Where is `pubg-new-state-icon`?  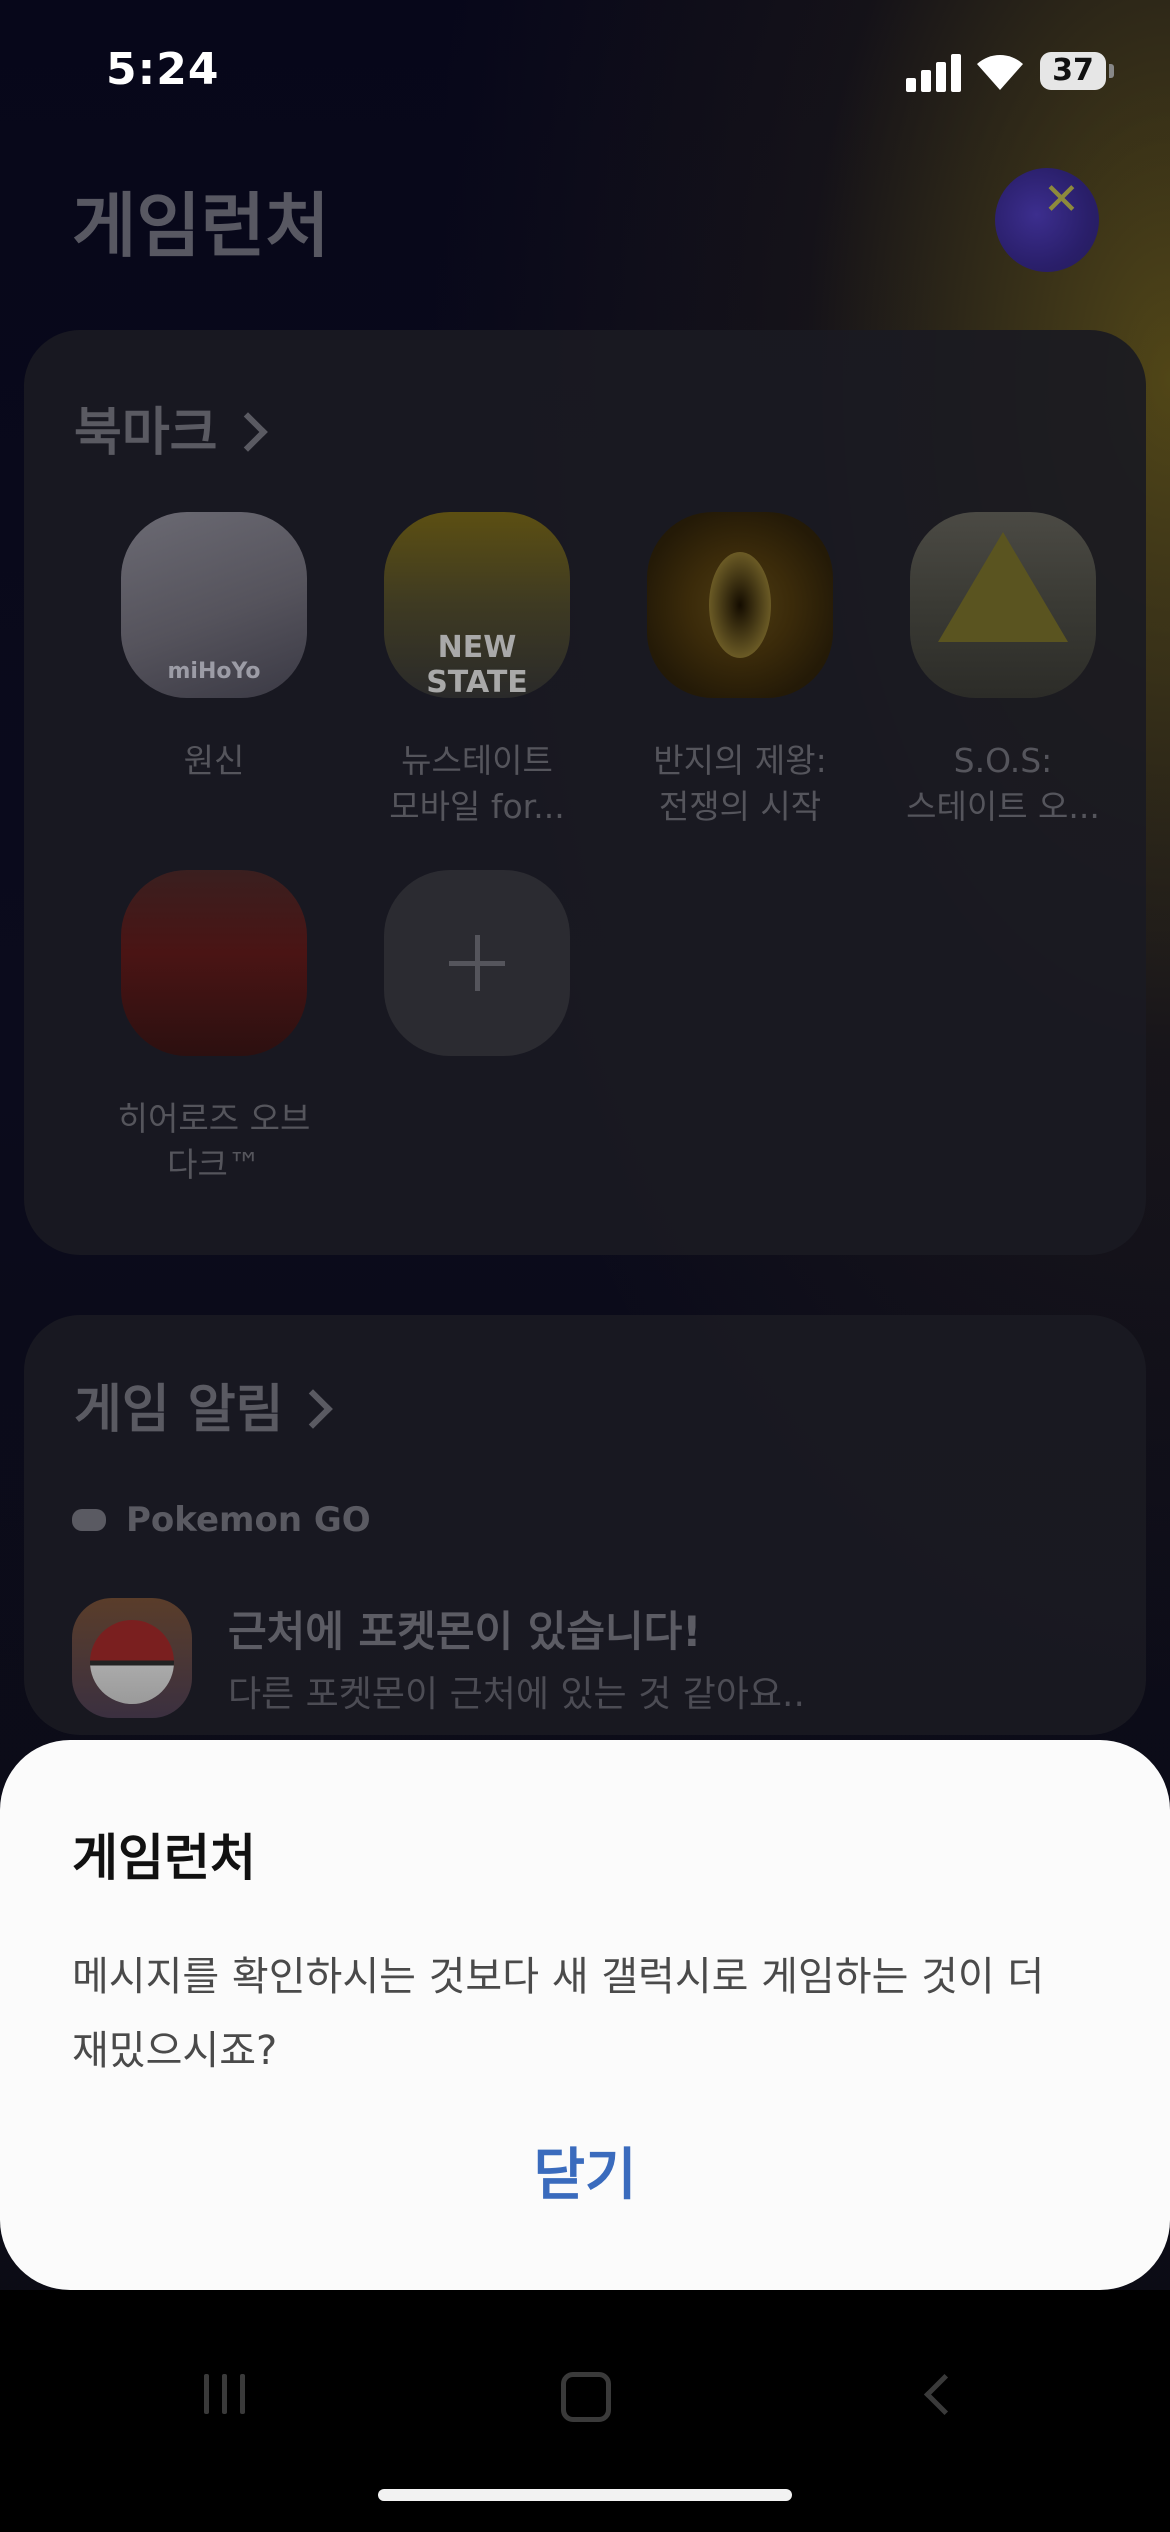 pubg-new-state-icon is located at coordinates (477, 605).